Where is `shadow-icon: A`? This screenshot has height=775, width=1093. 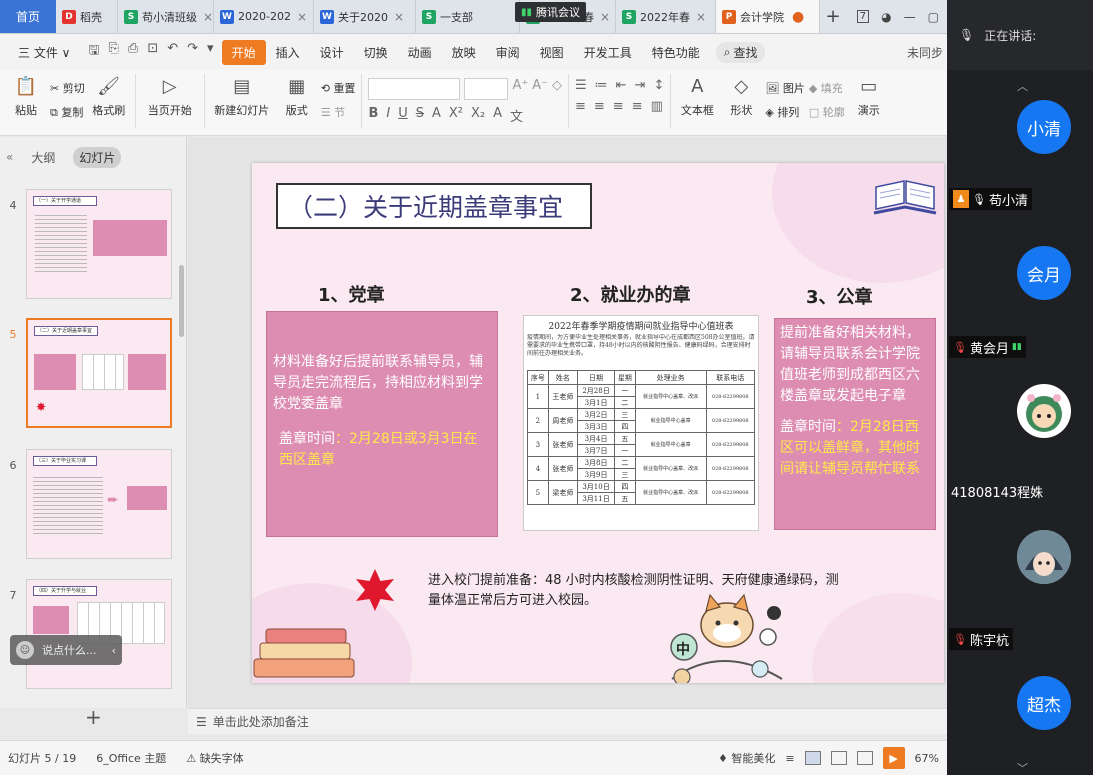
shadow-icon: A is located at coordinates (436, 115).